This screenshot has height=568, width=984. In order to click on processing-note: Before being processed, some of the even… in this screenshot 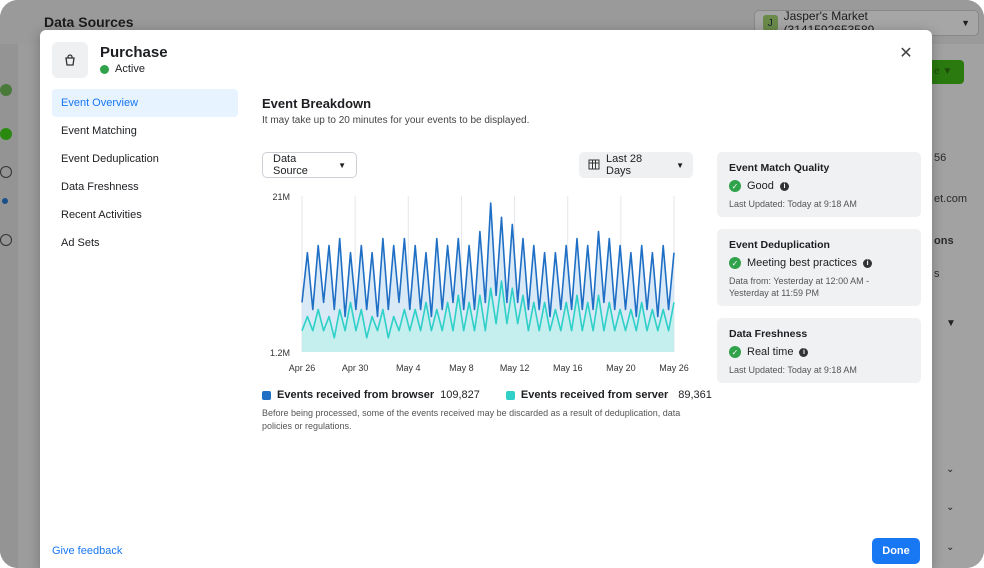, I will do `click(471, 419)`.